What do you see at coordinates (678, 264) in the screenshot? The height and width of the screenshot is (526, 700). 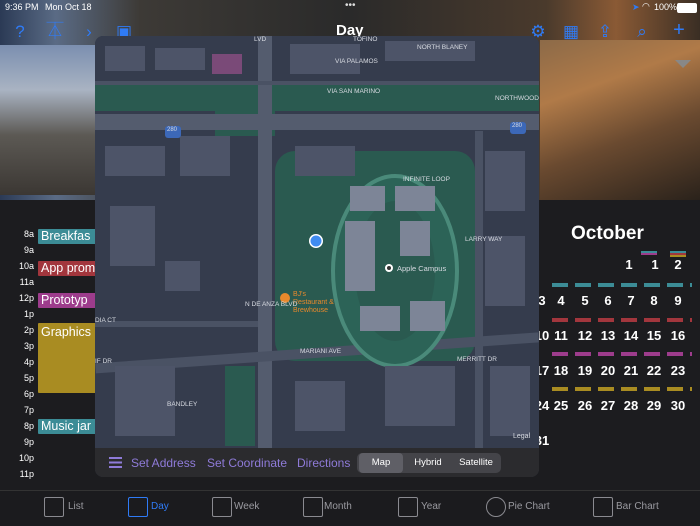 I see `day-cell: 2` at bounding box center [678, 264].